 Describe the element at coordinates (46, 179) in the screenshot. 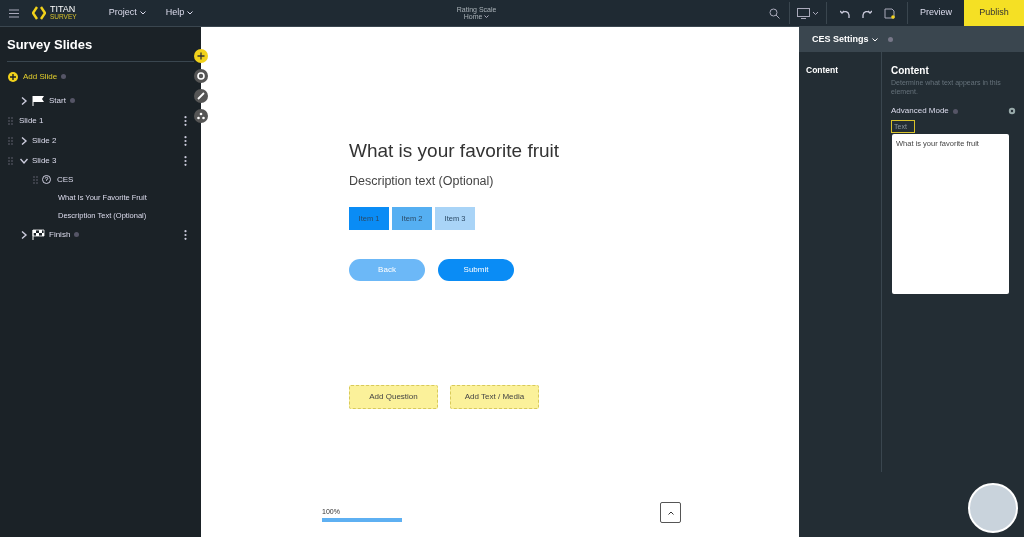

I see `question-icon` at that location.